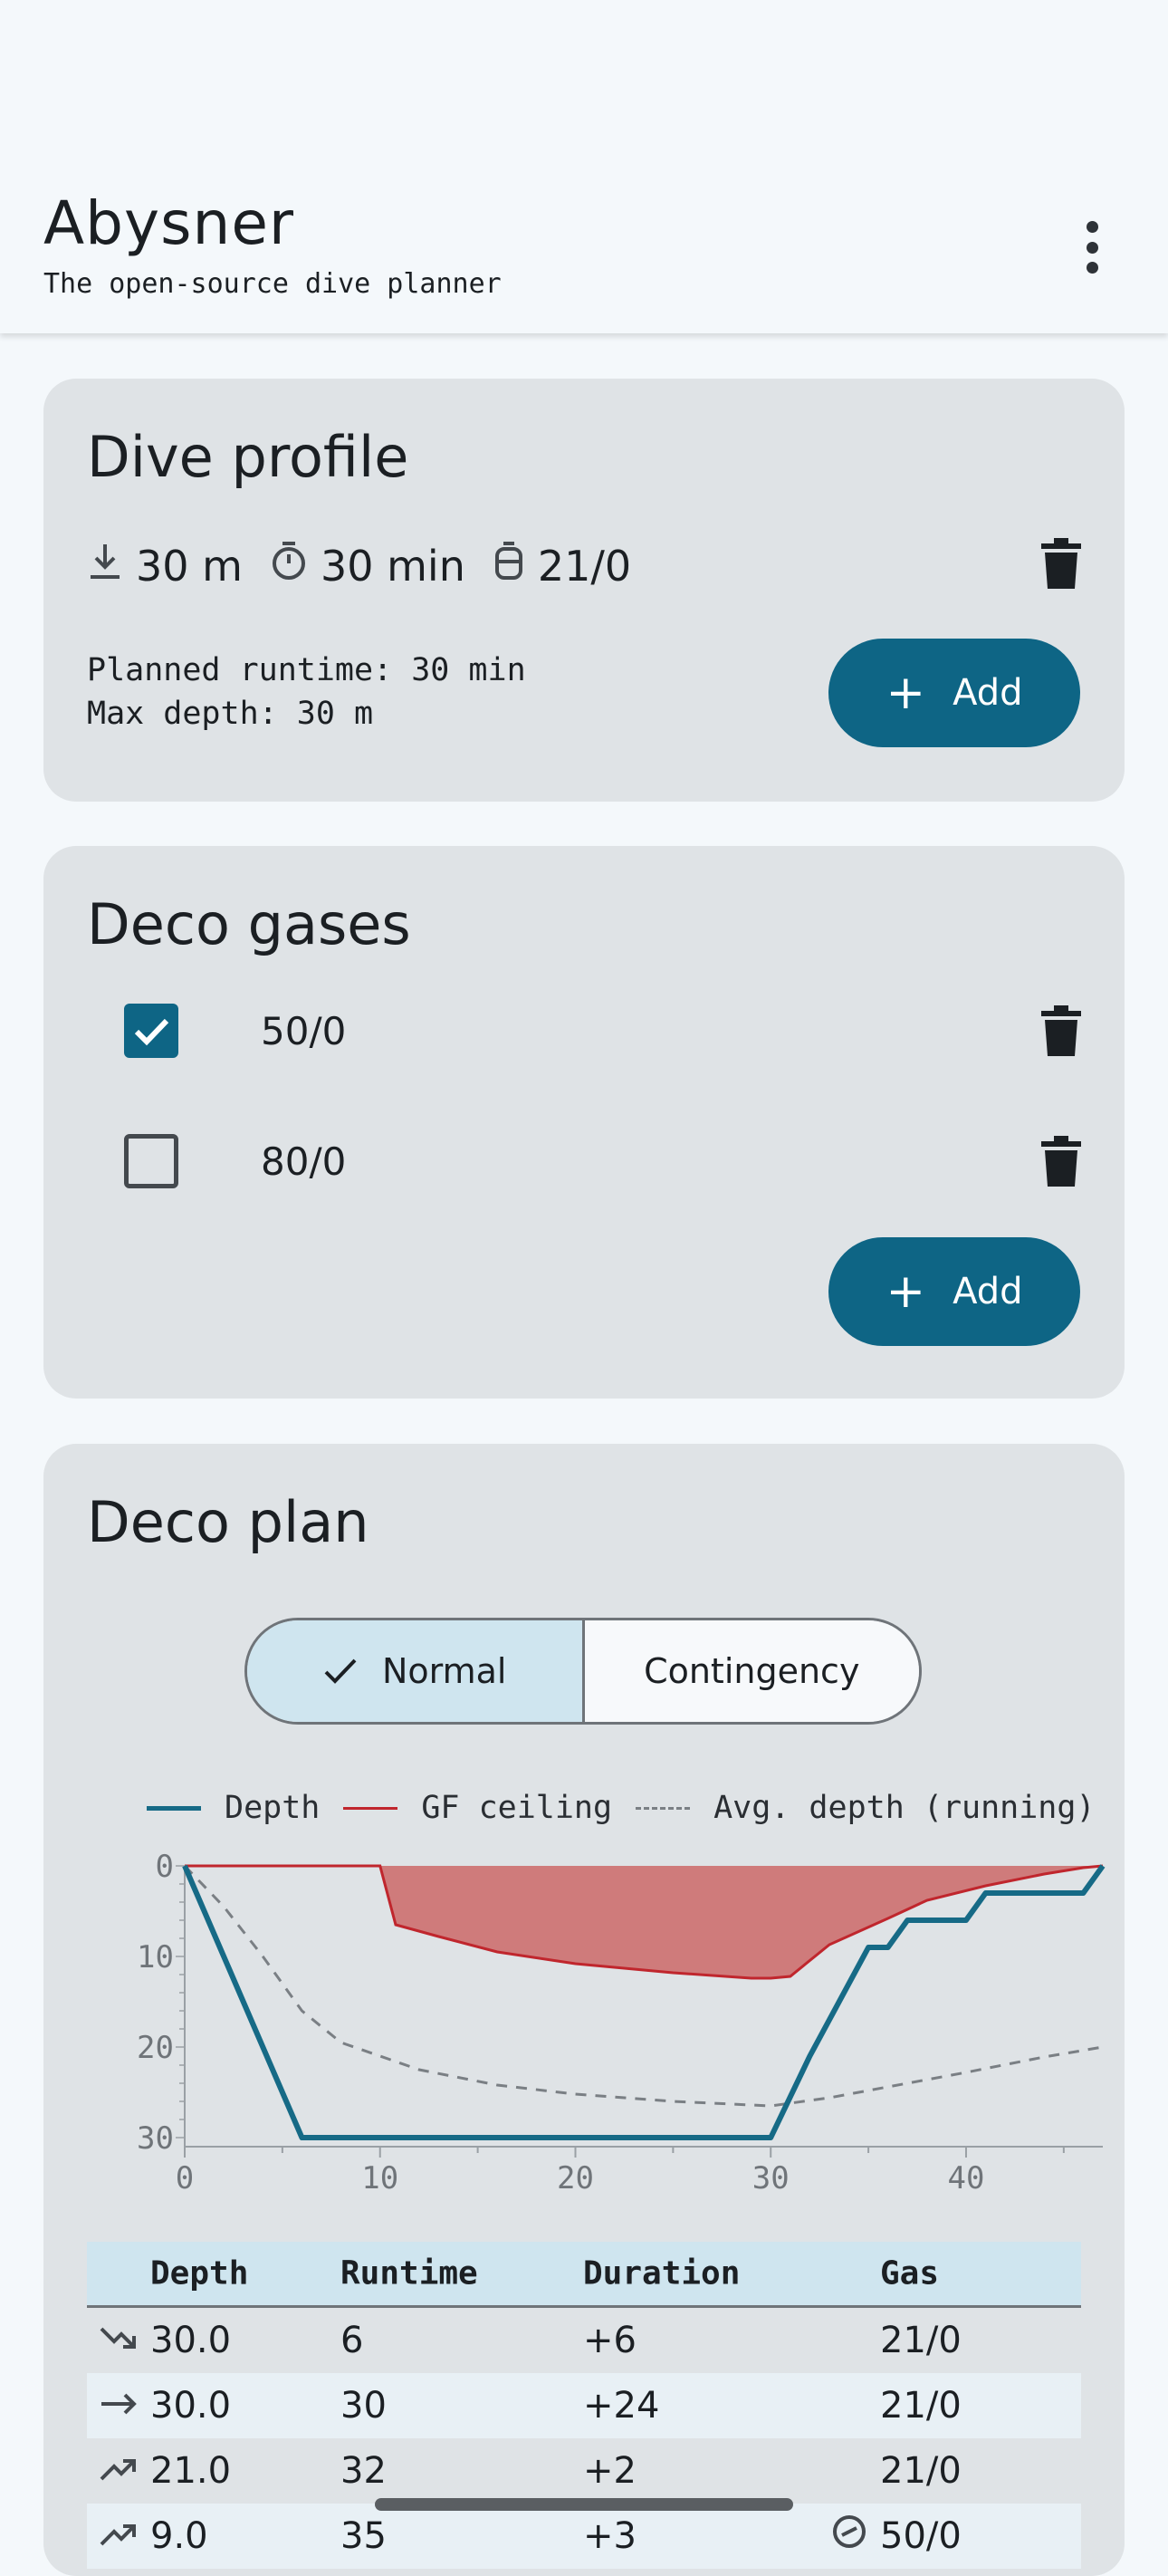  Describe the element at coordinates (444, 1671) in the screenshot. I see `mode-normal-label: Normal` at that location.